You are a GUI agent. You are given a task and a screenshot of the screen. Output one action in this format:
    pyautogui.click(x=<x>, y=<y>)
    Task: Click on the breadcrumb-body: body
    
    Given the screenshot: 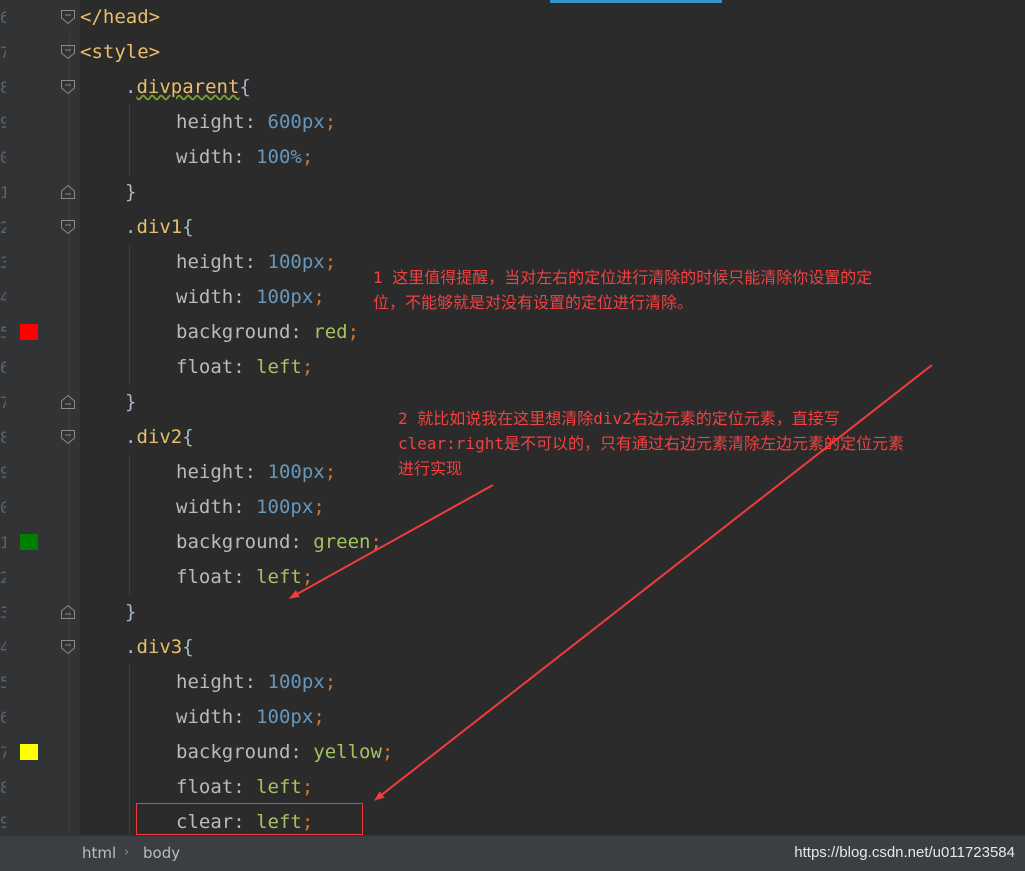 What is the action you would take?
    pyautogui.click(x=161, y=853)
    